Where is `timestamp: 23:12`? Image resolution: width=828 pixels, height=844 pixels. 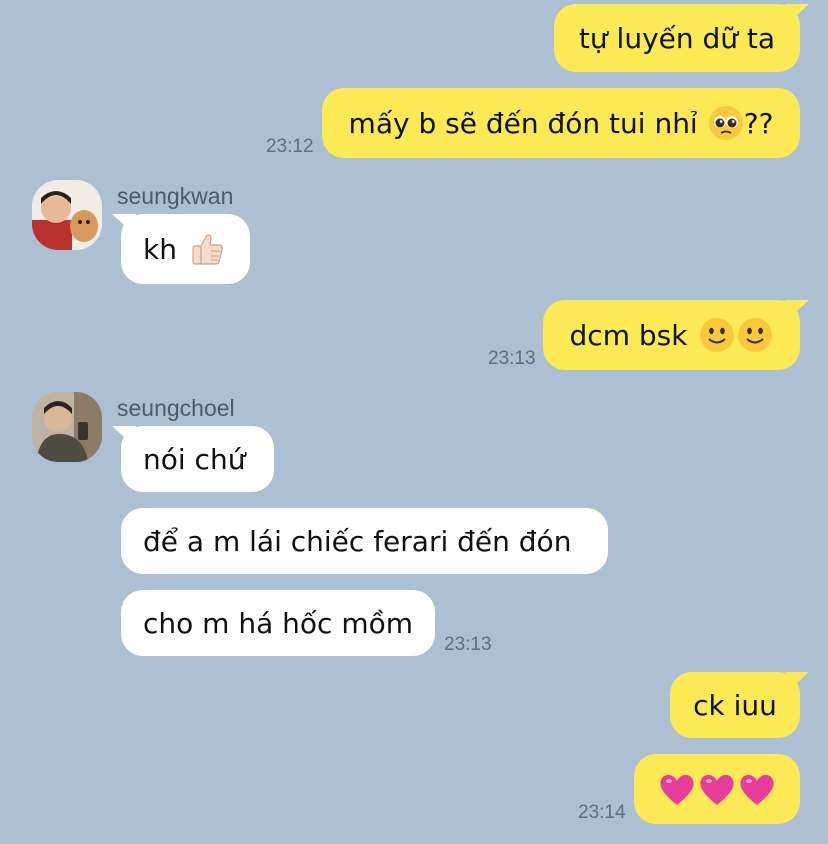 timestamp: 23:12 is located at coordinates (290, 146).